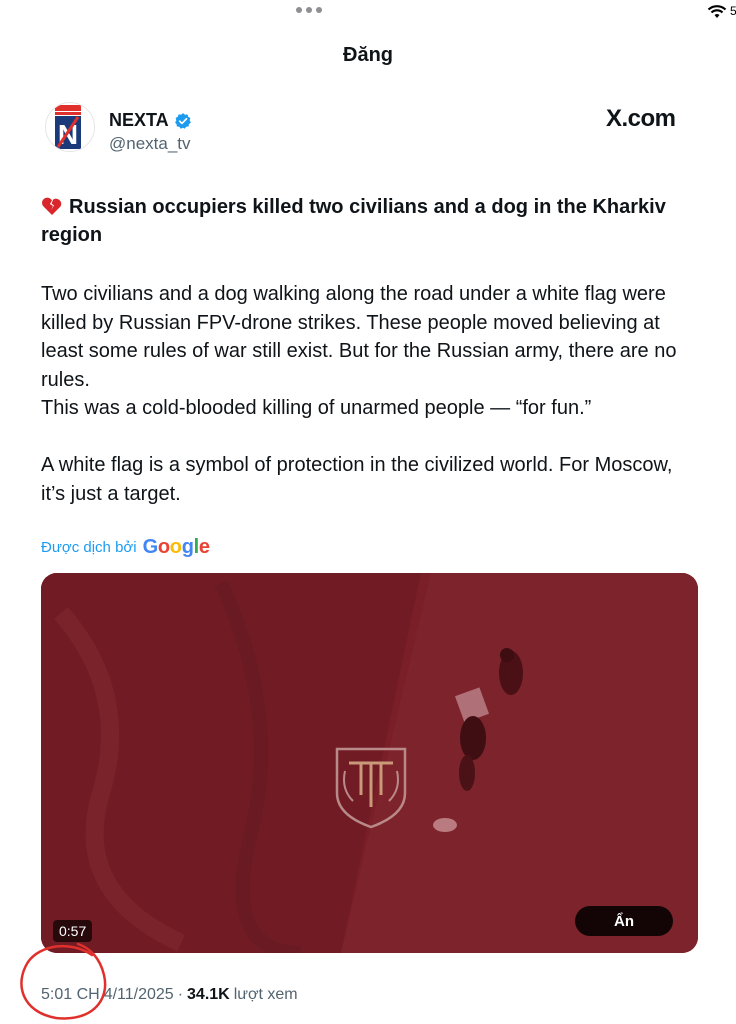 The height and width of the screenshot is (1024, 736). I want to click on translation-attribution: Được dịch bởi Google, so click(125, 547).